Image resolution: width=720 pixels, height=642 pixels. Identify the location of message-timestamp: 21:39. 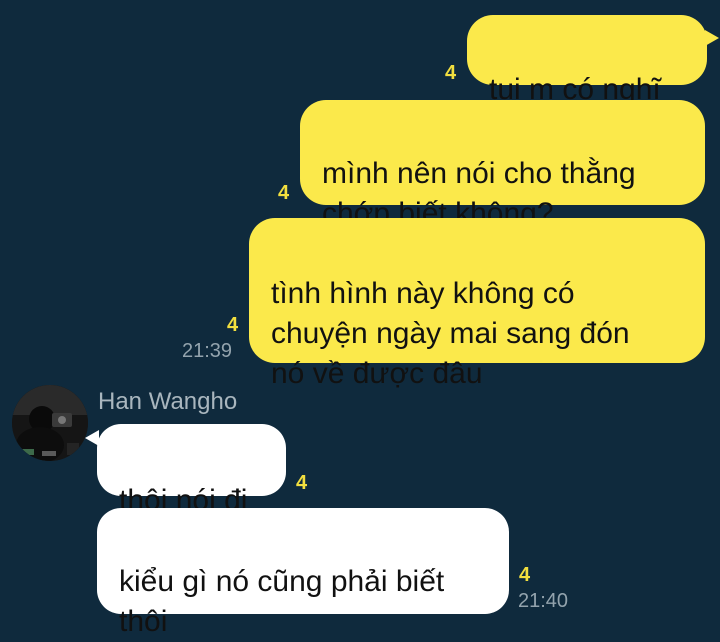
(207, 351).